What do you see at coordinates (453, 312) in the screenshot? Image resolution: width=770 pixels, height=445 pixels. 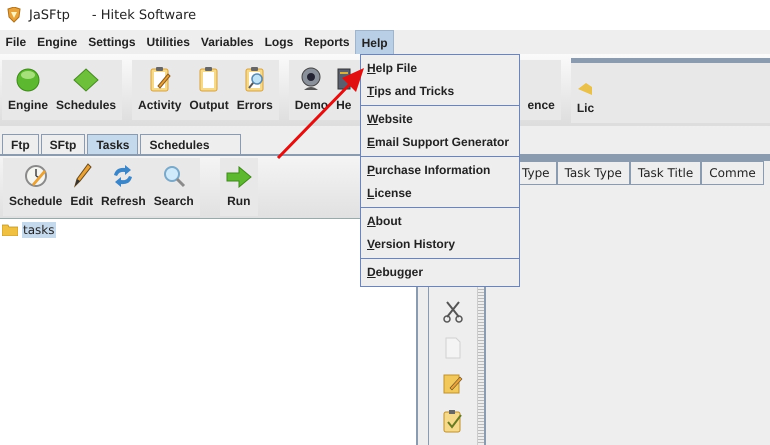 I see `scissors-icon` at bounding box center [453, 312].